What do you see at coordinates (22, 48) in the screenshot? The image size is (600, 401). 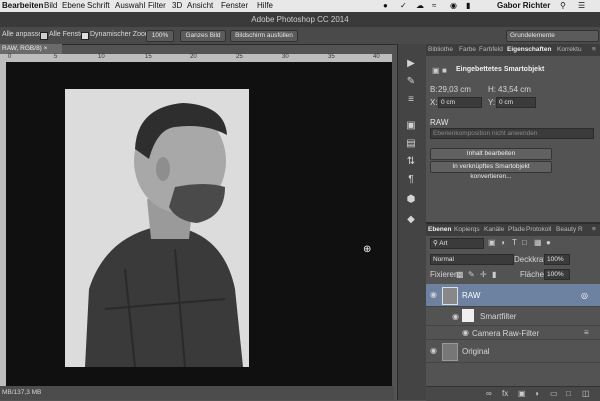 I see `document-tab-label: RAW, RGB/8)` at bounding box center [22, 48].